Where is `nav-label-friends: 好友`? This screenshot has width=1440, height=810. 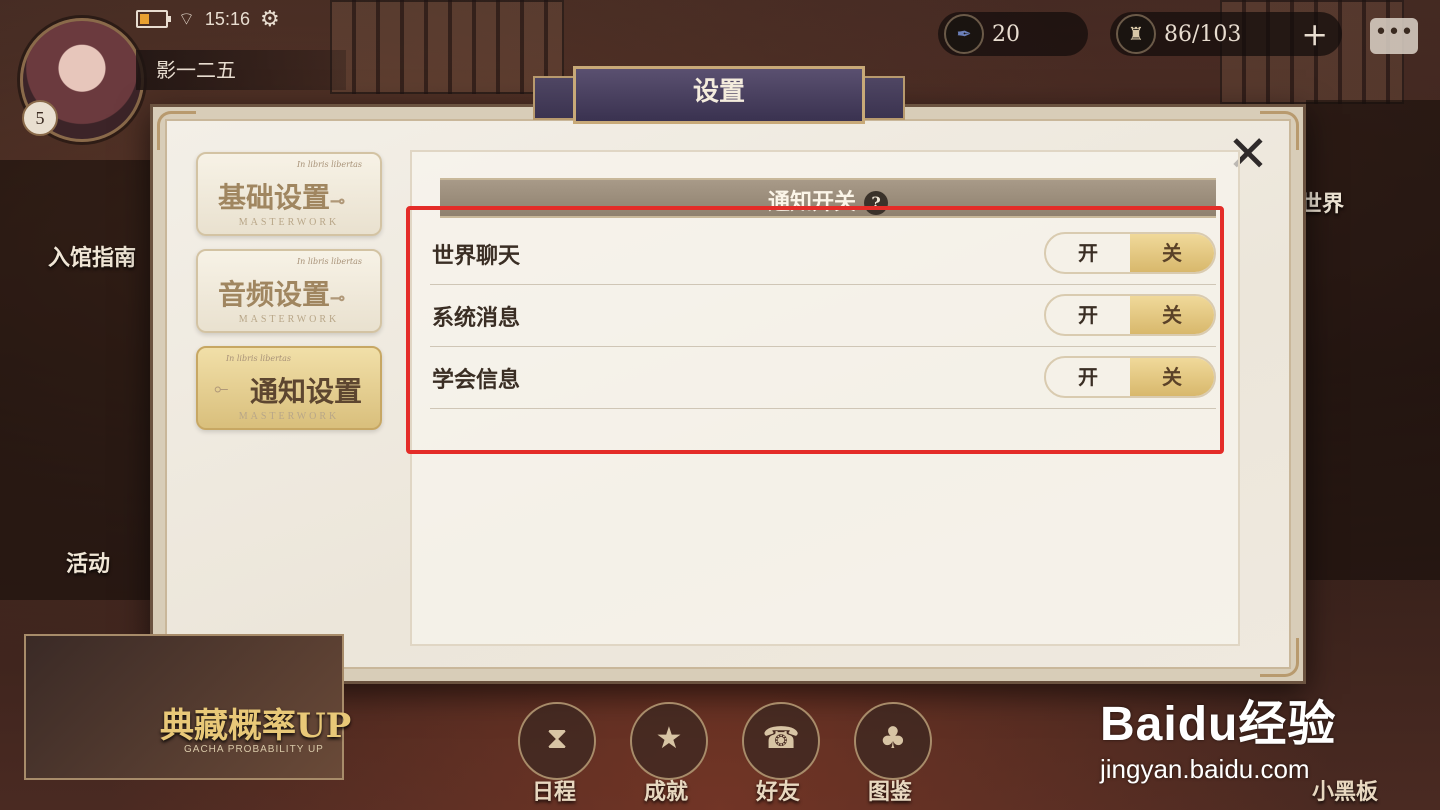 nav-label-friends: 好友 is located at coordinates (778, 792).